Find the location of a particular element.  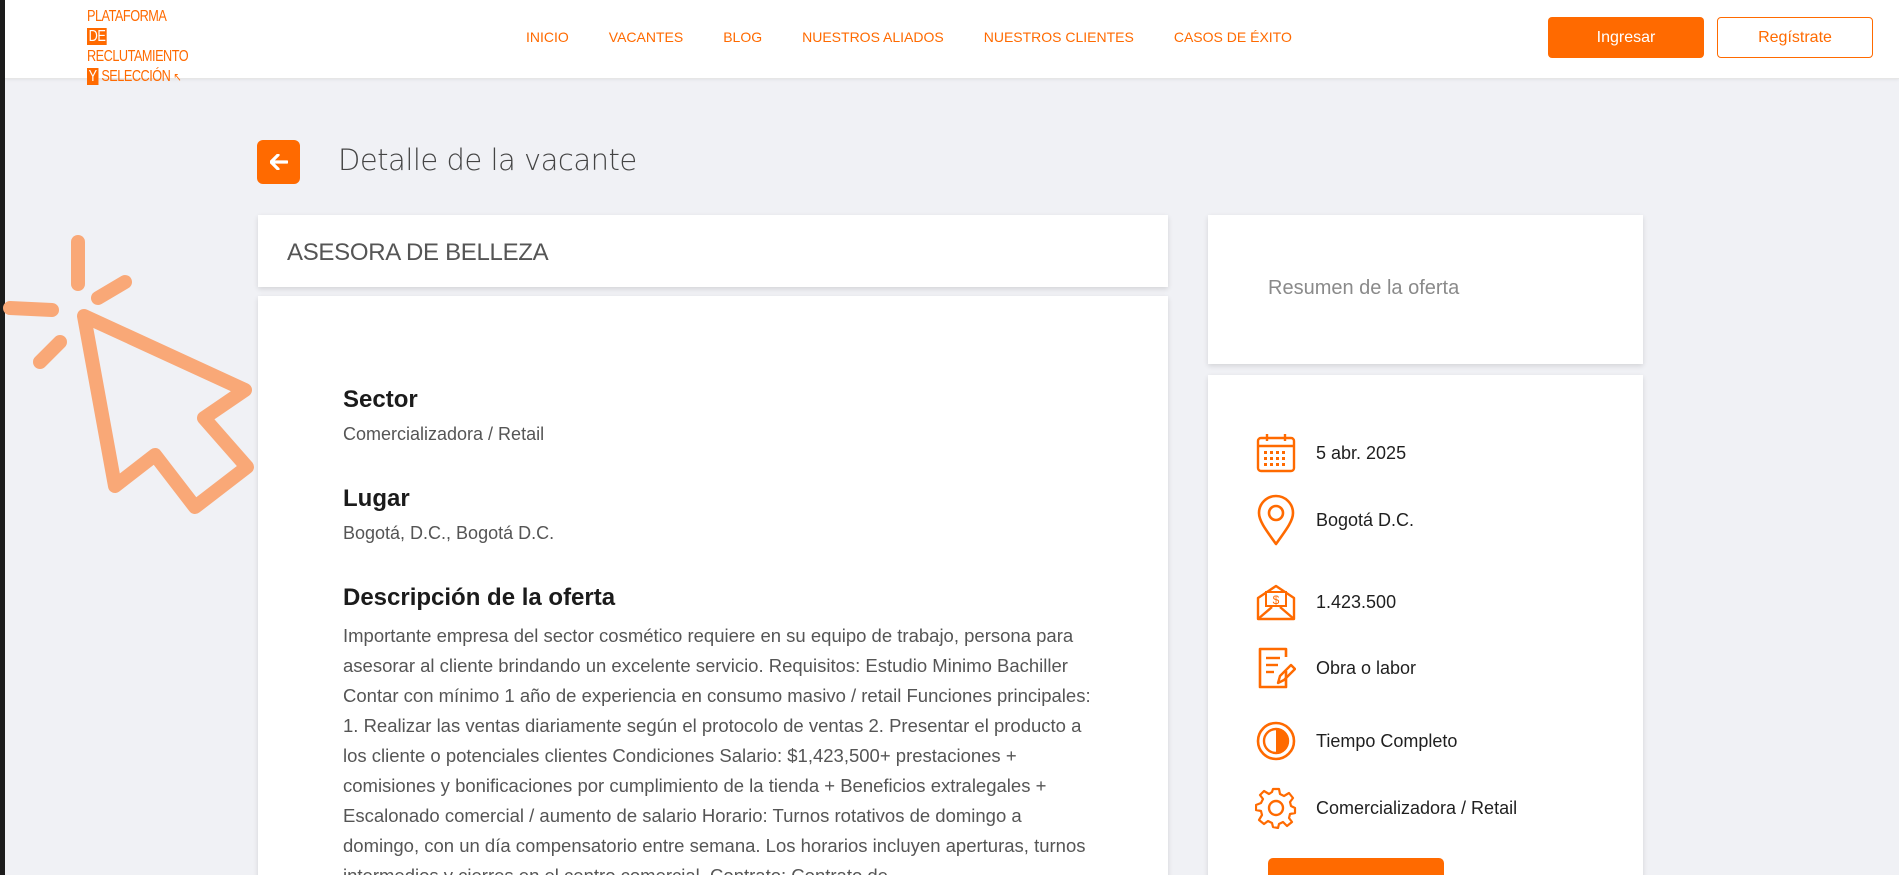

register-button: Regístrate is located at coordinates (1795, 37).